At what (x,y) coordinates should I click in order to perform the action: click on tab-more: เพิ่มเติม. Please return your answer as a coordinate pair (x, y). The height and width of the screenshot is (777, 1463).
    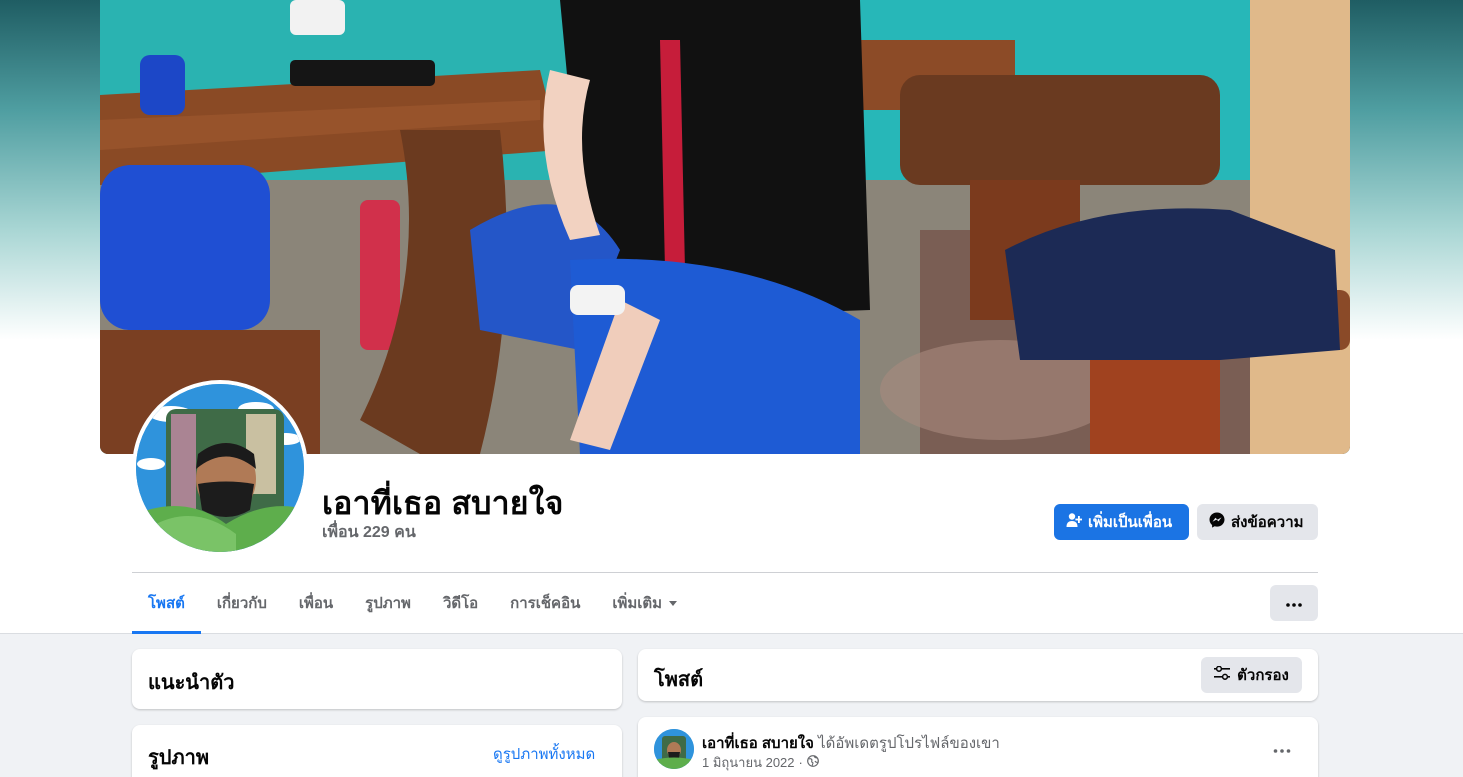
    Looking at the image, I should click on (645, 603).